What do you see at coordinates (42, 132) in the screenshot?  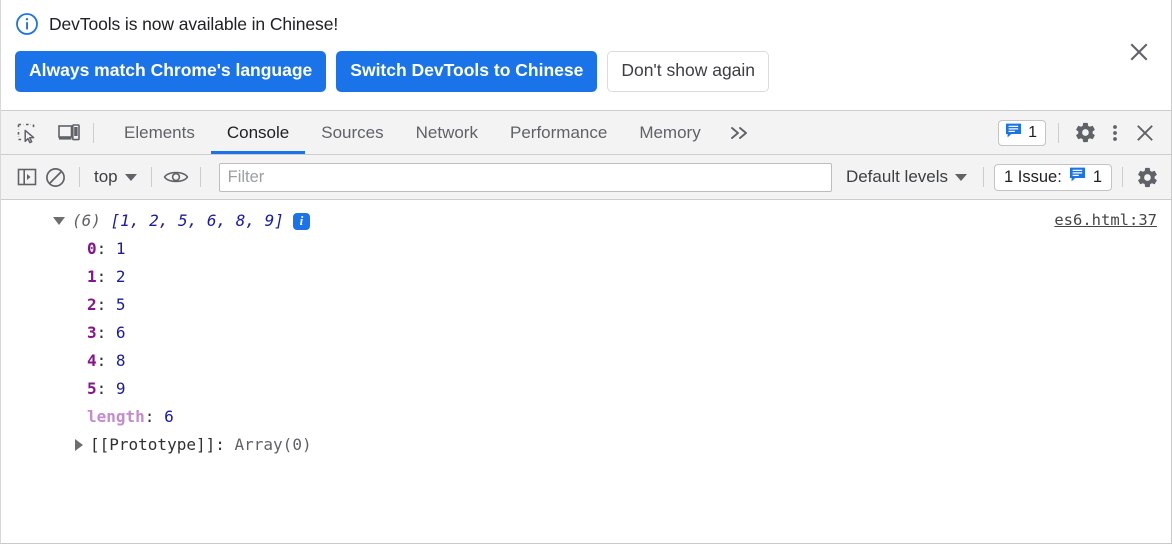 I see `tabbar-left-icons` at bounding box center [42, 132].